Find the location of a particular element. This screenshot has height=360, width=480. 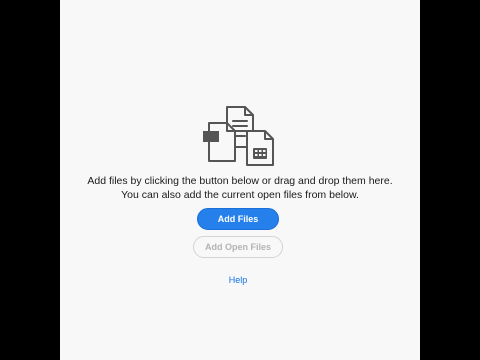

letterbox-right is located at coordinates (450, 180).